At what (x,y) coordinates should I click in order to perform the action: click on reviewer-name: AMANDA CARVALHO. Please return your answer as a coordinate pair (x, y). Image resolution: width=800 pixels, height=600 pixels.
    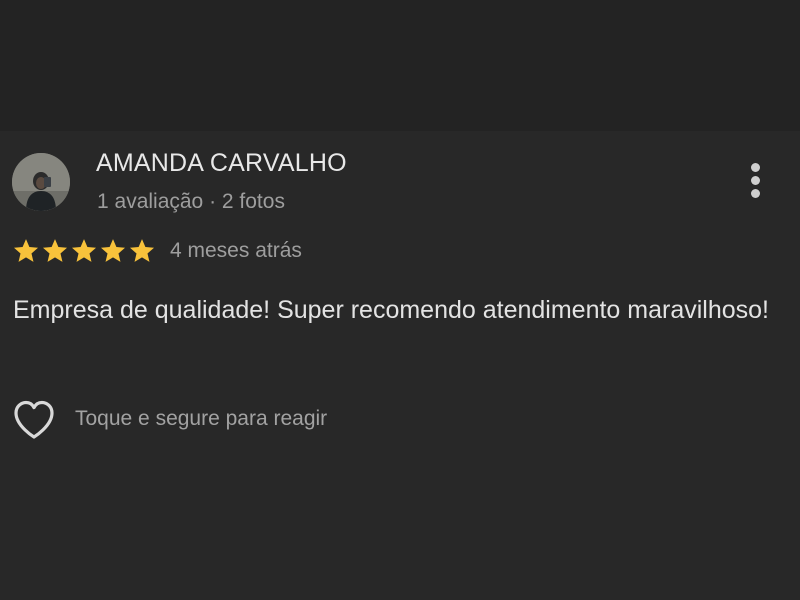
    Looking at the image, I should click on (221, 163).